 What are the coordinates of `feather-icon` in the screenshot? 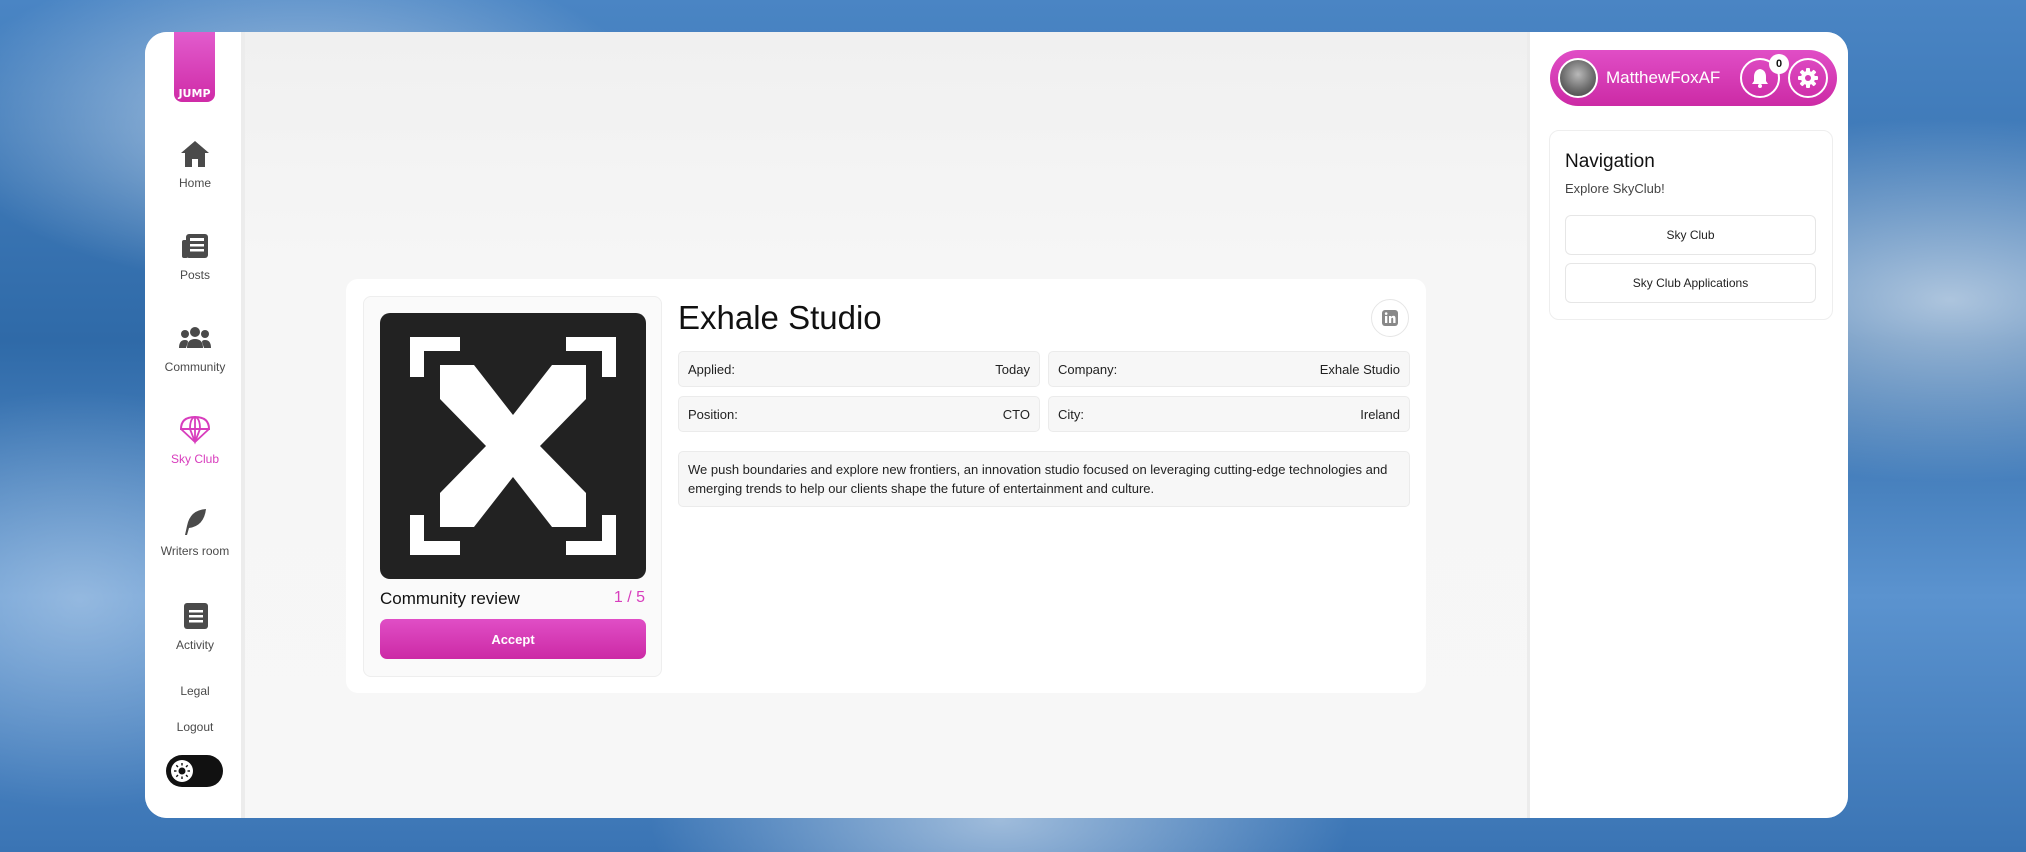 It's located at (195, 522).